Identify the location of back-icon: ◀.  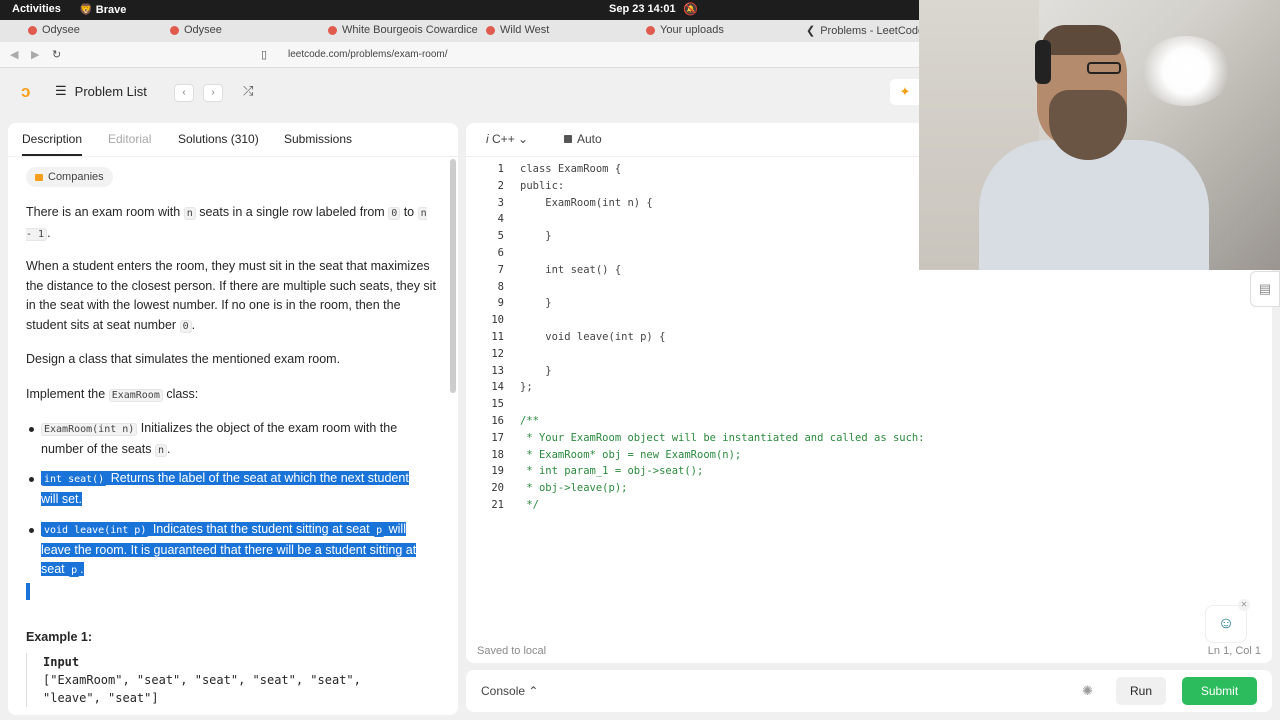
(14, 54).